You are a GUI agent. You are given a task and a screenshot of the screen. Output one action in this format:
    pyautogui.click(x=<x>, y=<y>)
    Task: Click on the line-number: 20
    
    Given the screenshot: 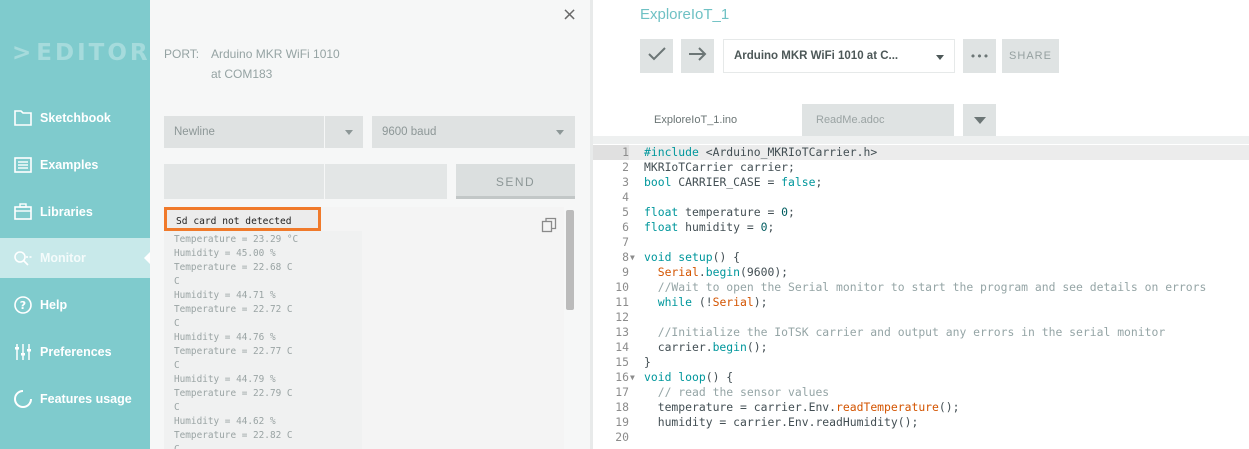 What is the action you would take?
    pyautogui.click(x=622, y=437)
    